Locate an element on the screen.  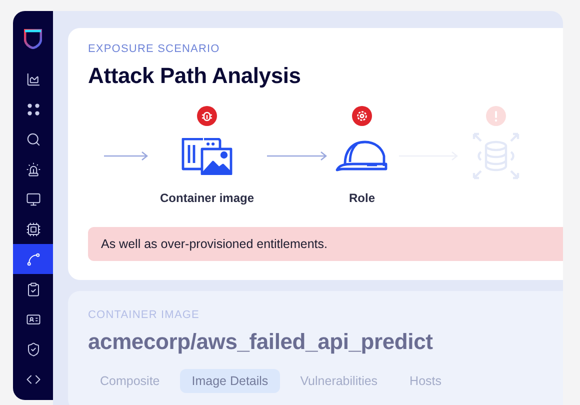
image-title: acmecorp/aws_failed_api_predict is located at coordinates (261, 342).